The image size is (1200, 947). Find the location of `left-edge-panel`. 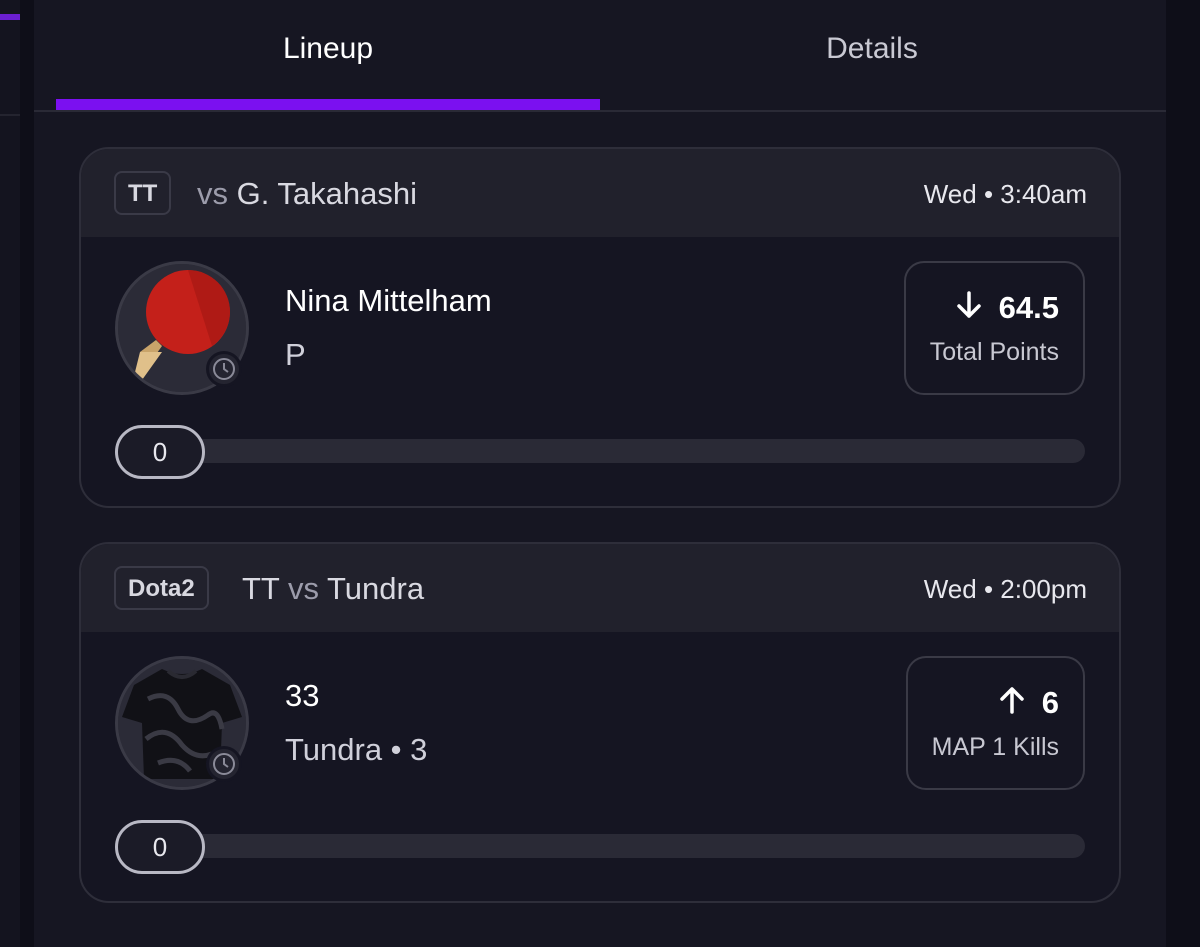

left-edge-panel is located at coordinates (10, 473).